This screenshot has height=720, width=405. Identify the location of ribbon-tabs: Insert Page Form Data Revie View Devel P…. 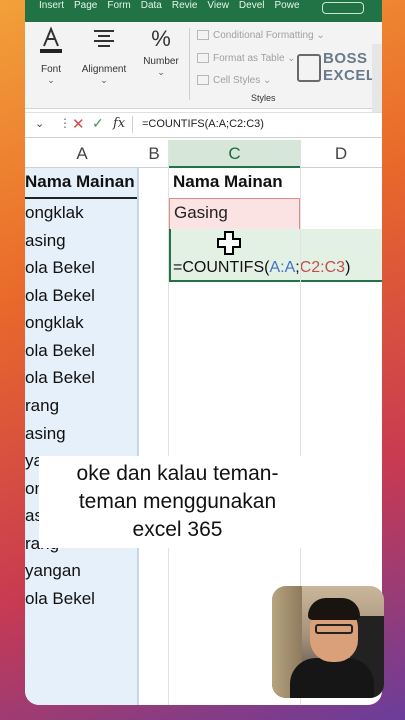
(203, 11).